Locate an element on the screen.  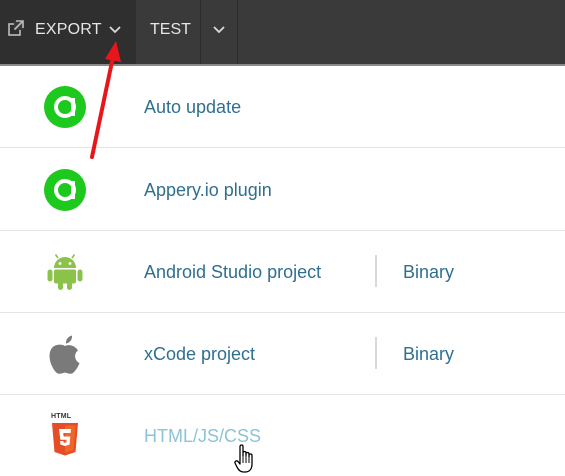
android-icon is located at coordinates (65, 272).